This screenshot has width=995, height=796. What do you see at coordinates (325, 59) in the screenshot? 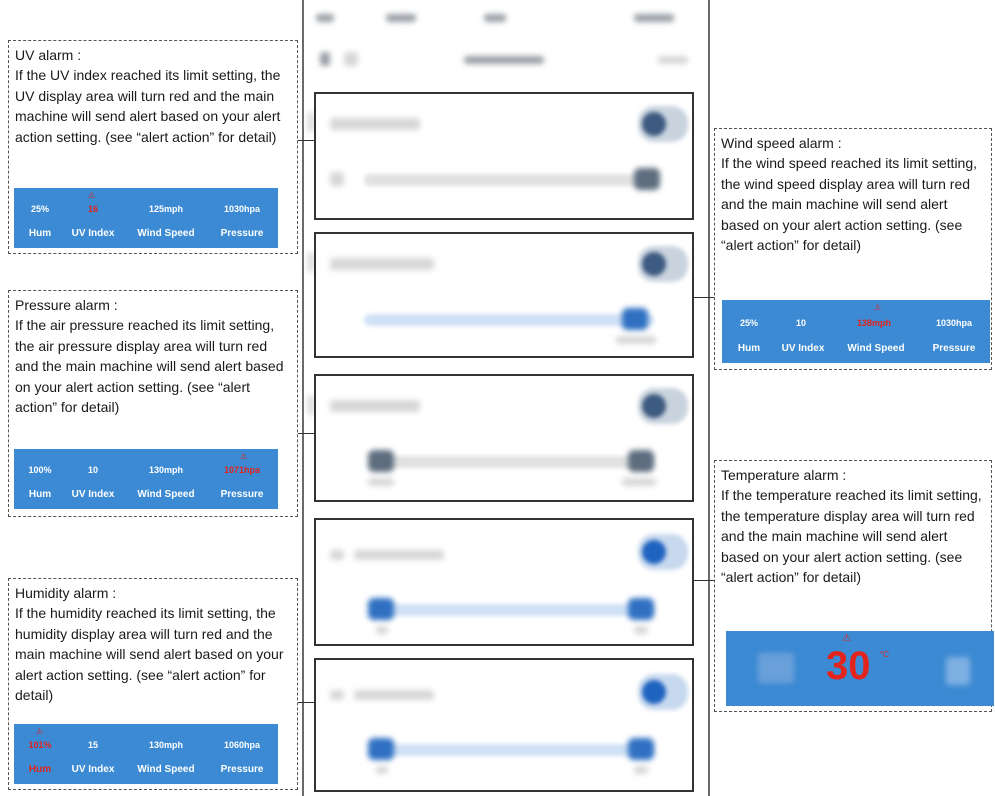
I see `back-icon` at bounding box center [325, 59].